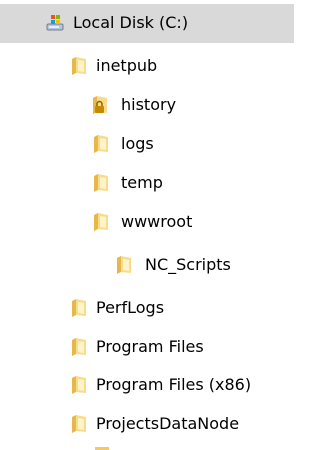 The image size is (320, 450). I want to click on locked-folder-icon, so click(101, 105).